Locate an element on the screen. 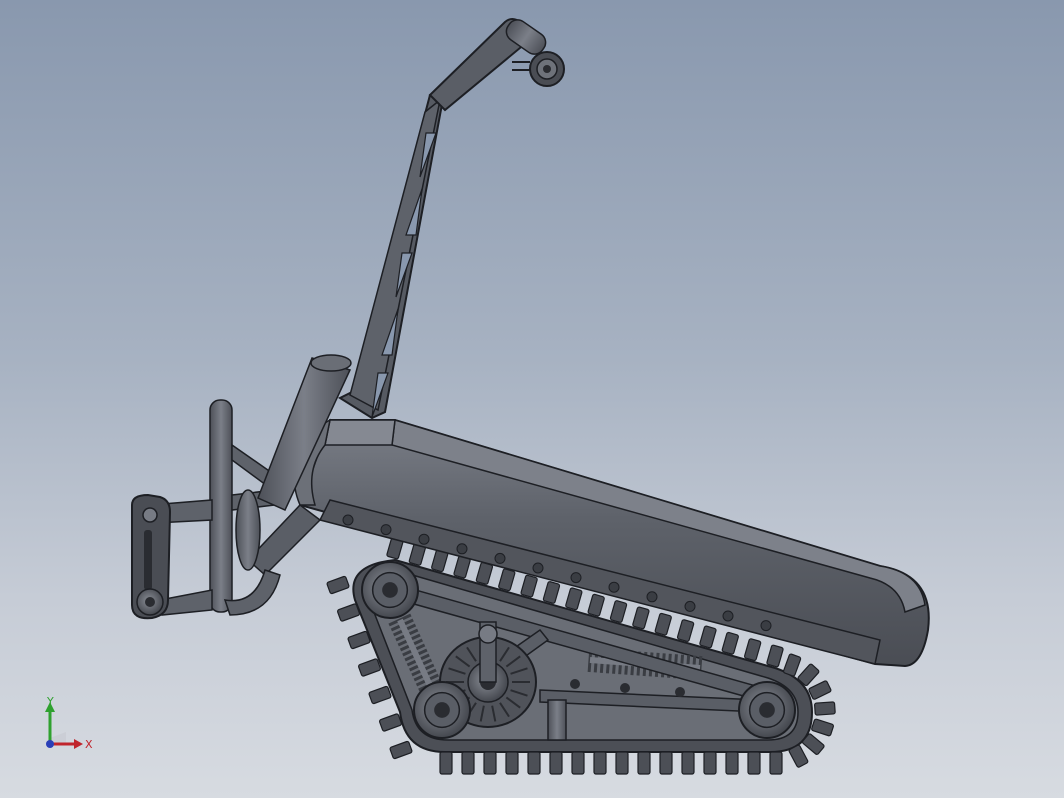 This screenshot has width=1064, height=798. handlebar-icon is located at coordinates (496, 65).